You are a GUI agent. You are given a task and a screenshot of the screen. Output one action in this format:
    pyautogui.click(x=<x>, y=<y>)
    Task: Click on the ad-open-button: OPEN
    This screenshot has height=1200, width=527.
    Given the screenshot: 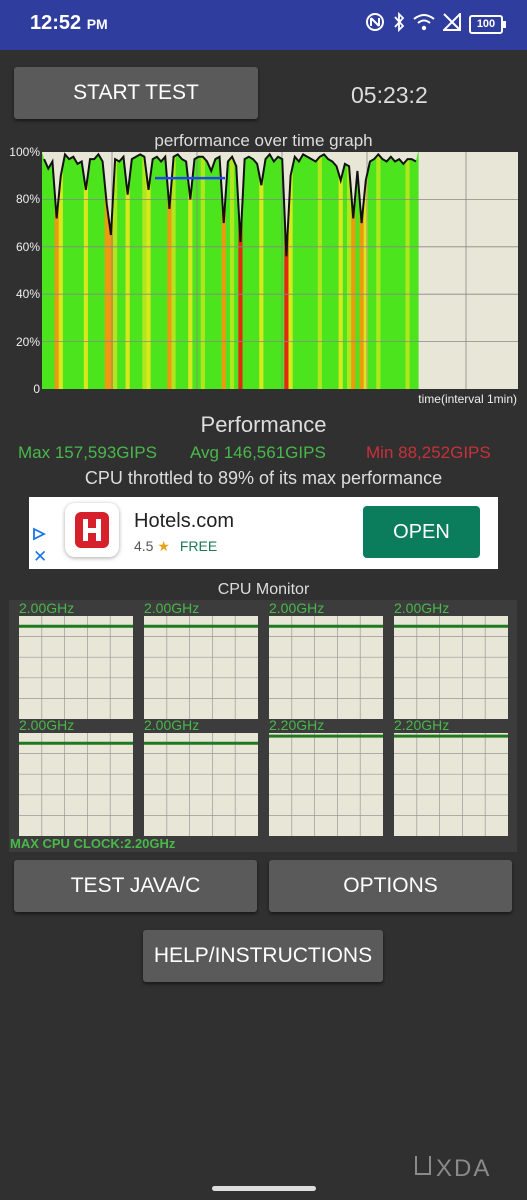 What is the action you would take?
    pyautogui.click(x=421, y=532)
    